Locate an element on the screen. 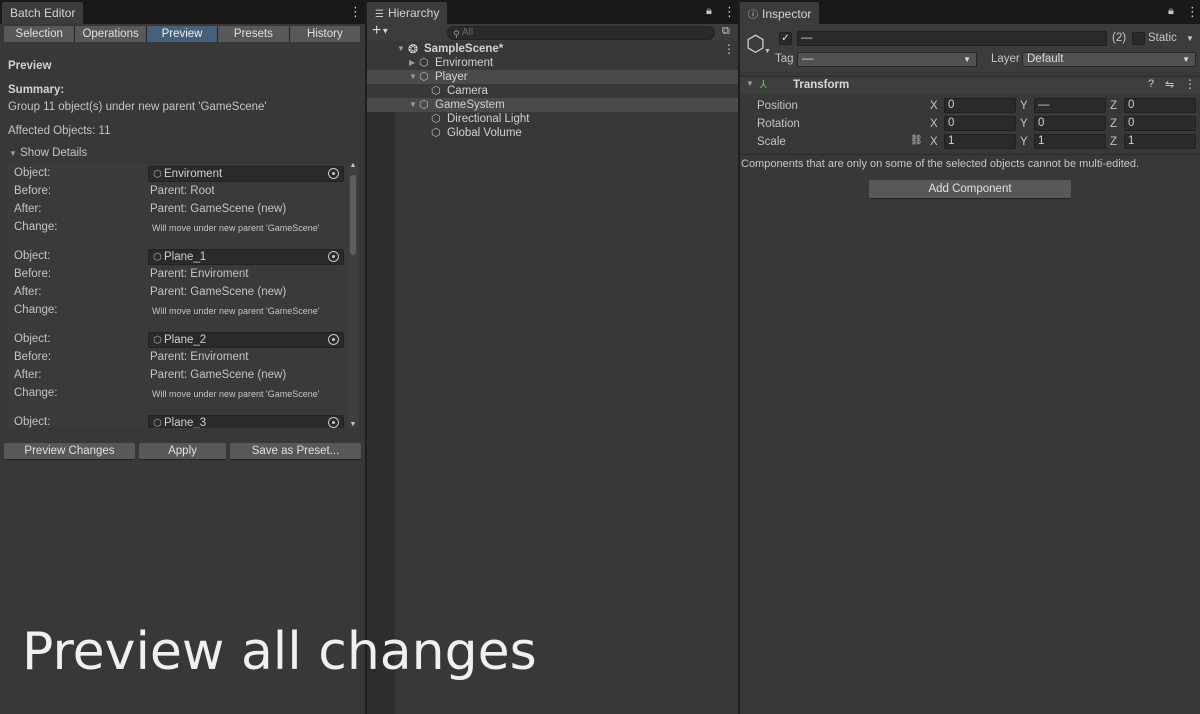 Image resolution: width=1200 pixels, height=714 pixels. icon-dropdown-caret-icon: ▼ is located at coordinates (767, 51).